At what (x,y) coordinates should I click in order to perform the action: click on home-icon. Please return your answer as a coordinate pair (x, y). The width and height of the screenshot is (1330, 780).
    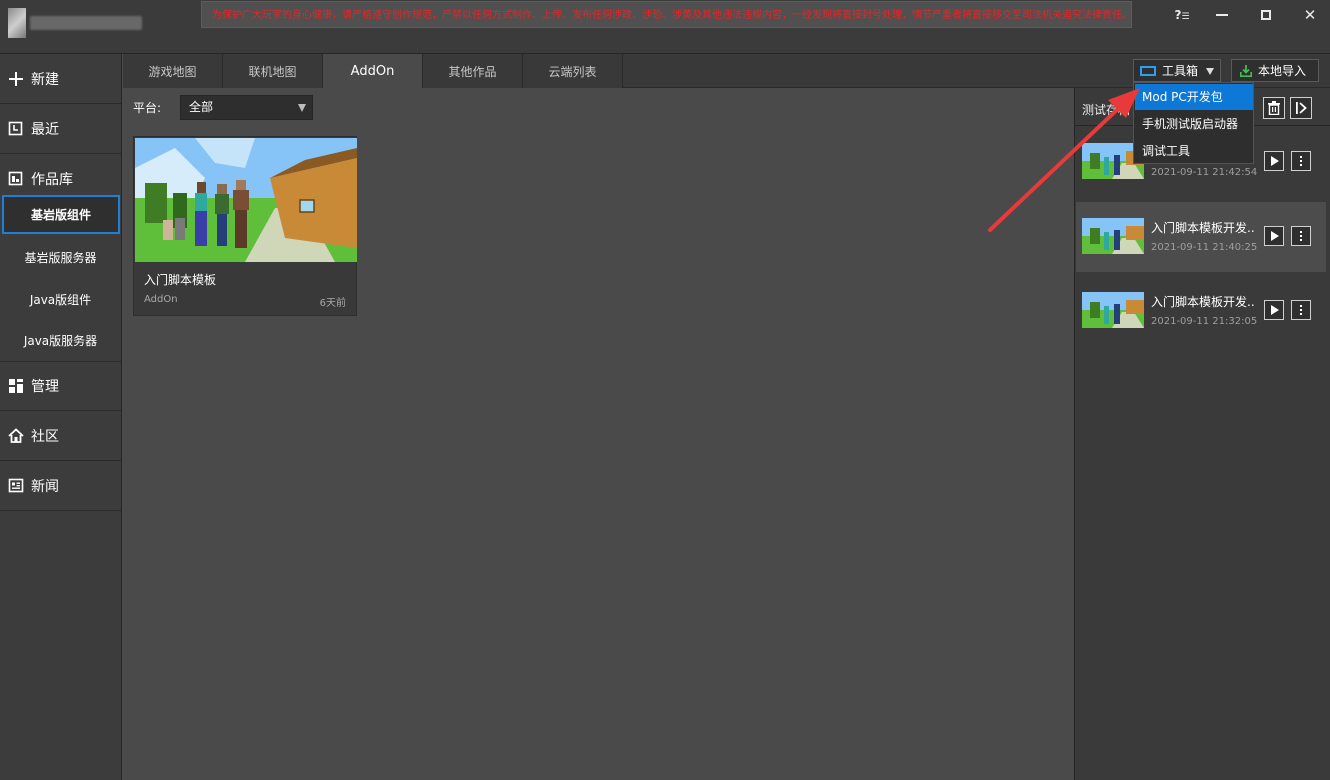
    Looking at the image, I should click on (16, 435).